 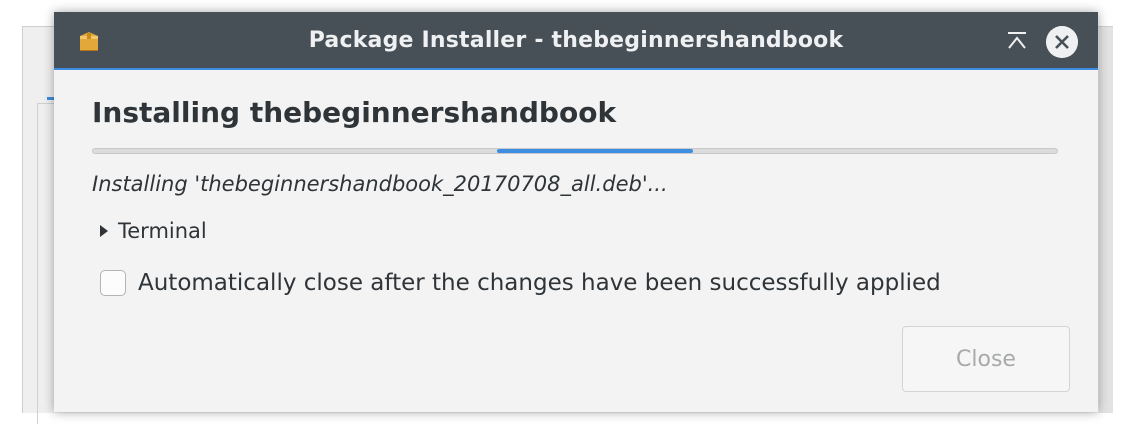 What do you see at coordinates (354, 112) in the screenshot?
I see `page-title: Installing thebeginnershandbook` at bounding box center [354, 112].